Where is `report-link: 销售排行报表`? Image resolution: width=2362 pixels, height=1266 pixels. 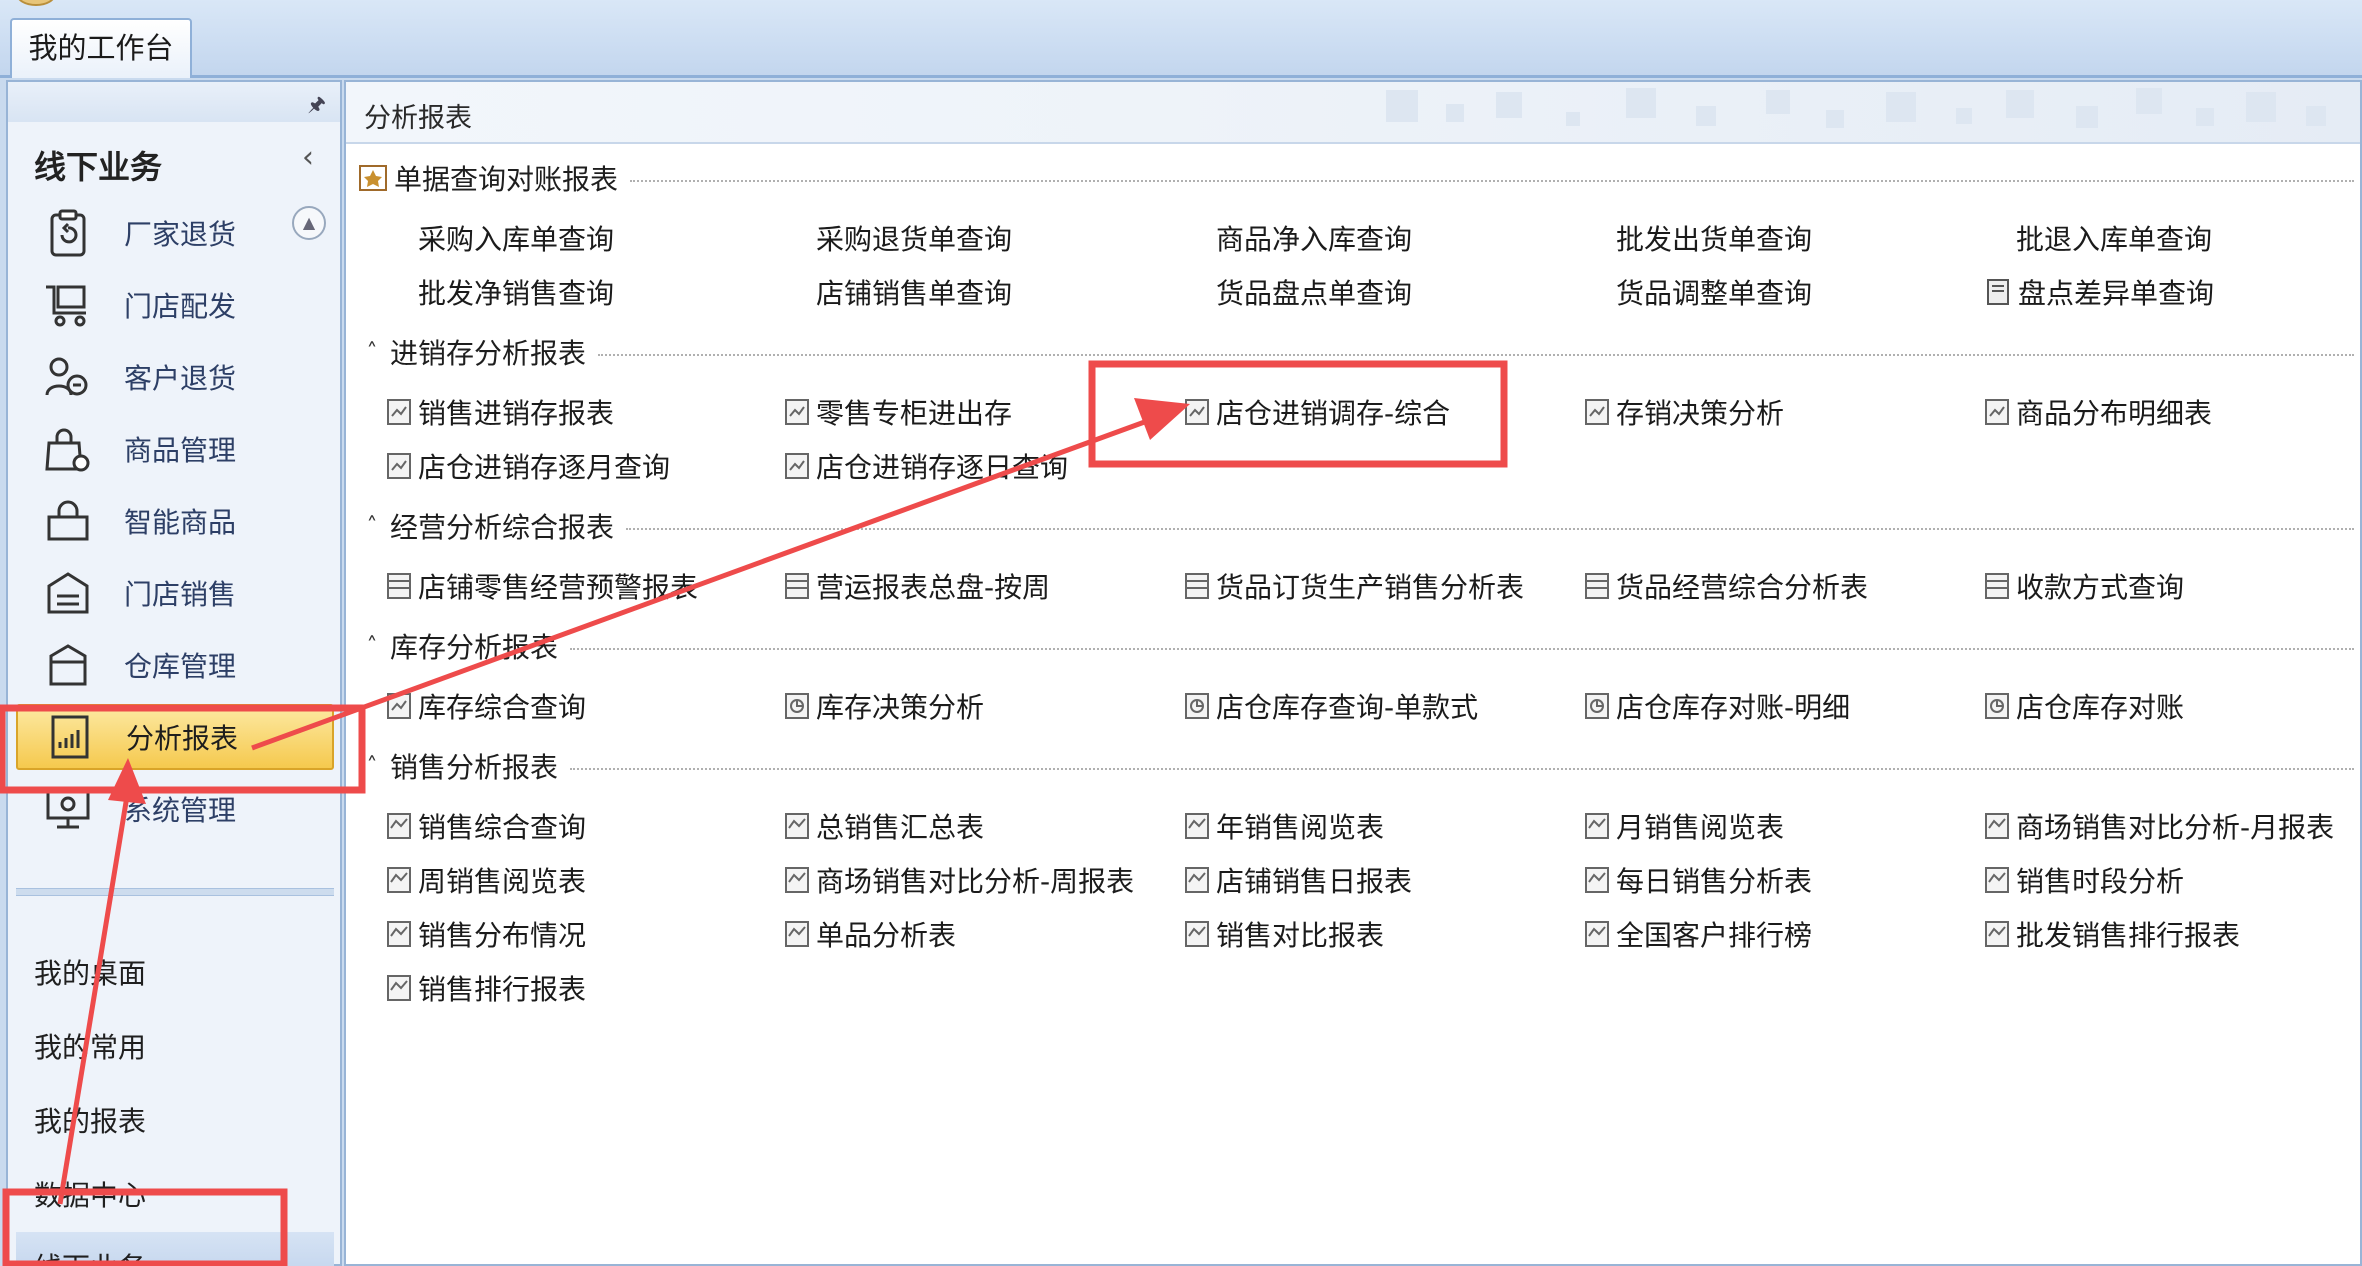 report-link: 销售排行报表 is located at coordinates (486, 988).